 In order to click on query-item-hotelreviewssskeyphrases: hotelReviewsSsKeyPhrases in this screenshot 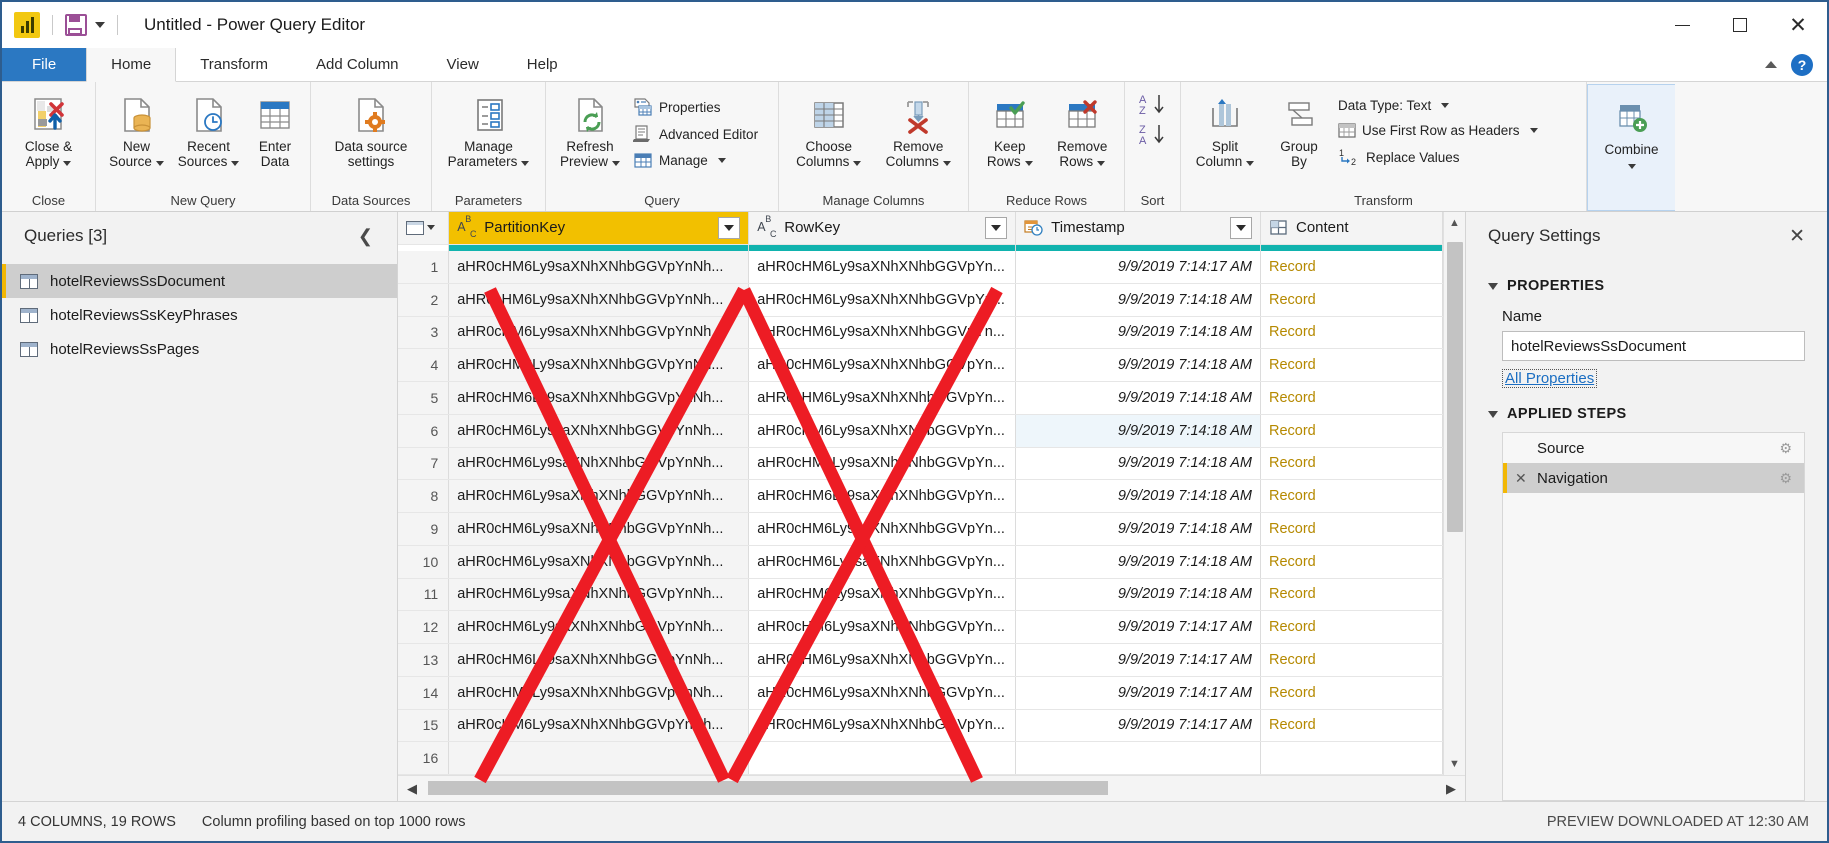, I will do `click(199, 315)`.